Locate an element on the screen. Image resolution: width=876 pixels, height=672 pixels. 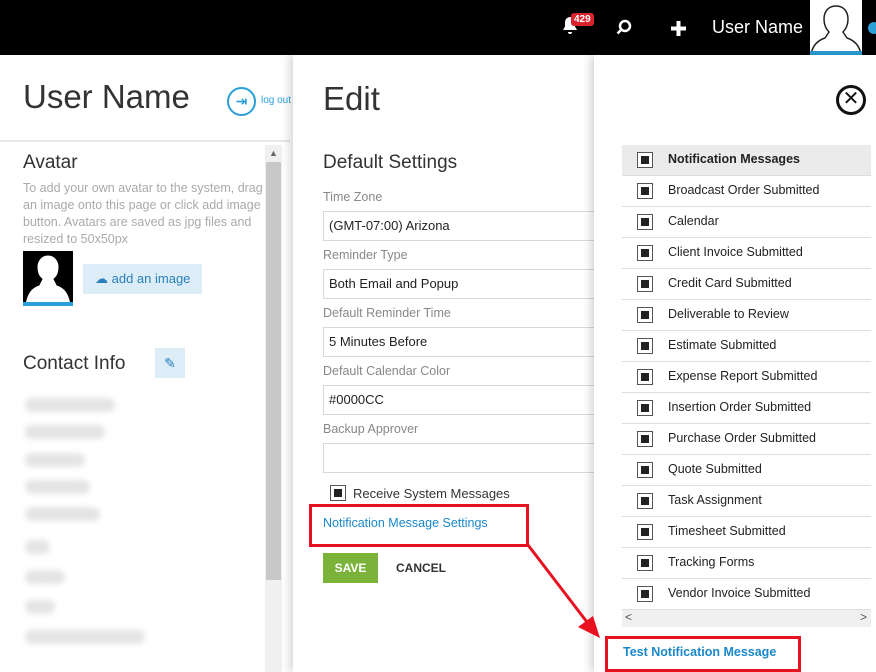
item-label: Deliverable to Review is located at coordinates (728, 314).